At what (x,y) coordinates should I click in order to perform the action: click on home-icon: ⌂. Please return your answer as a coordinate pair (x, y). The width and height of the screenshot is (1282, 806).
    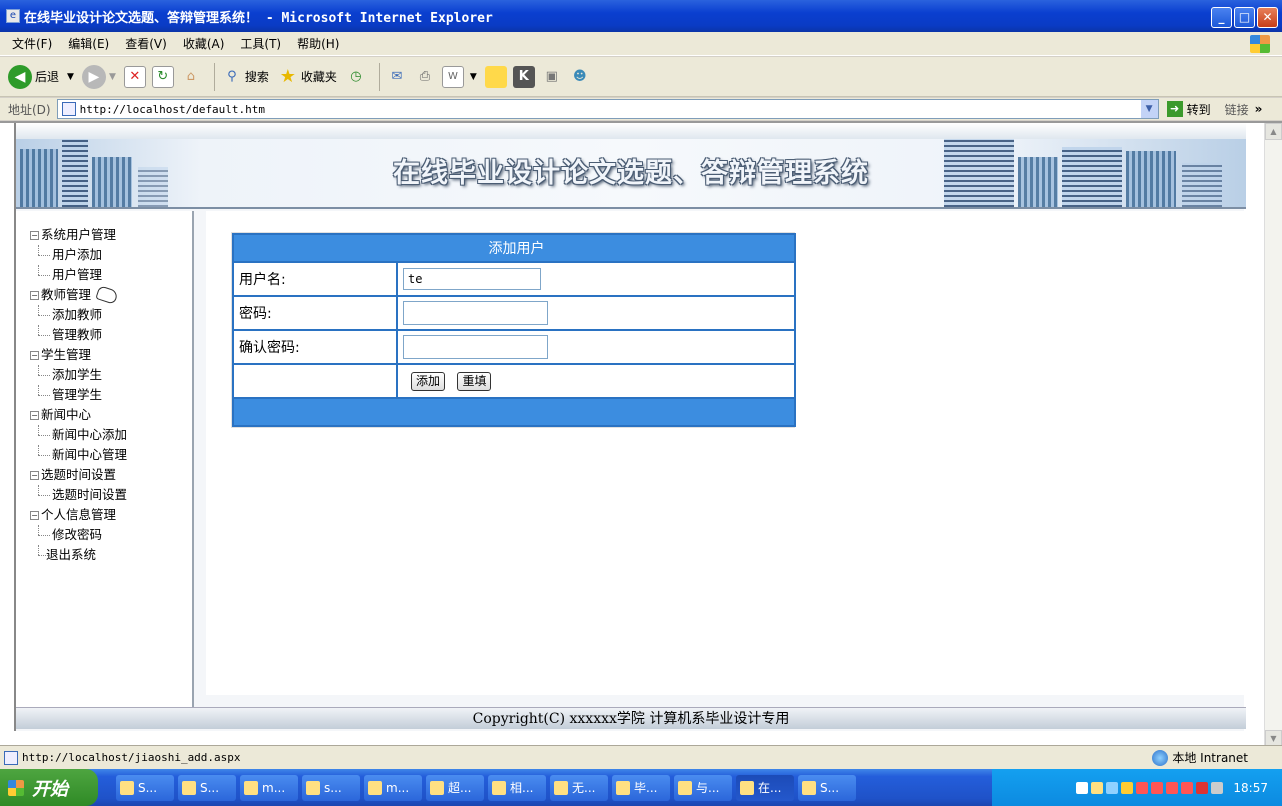
    Looking at the image, I should click on (191, 77).